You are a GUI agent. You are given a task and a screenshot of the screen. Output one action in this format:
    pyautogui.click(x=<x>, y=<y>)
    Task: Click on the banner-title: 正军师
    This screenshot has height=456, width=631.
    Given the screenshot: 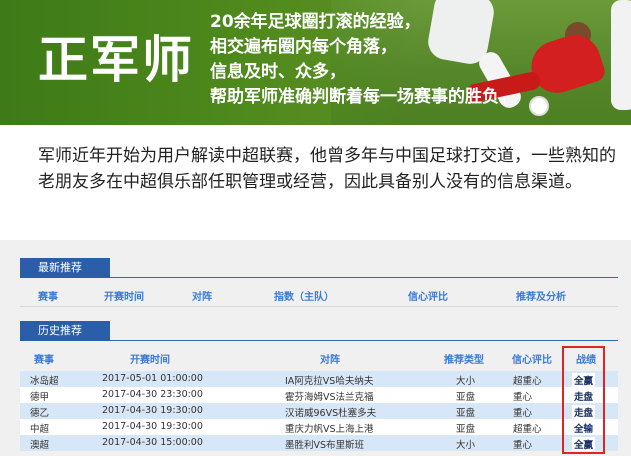 What is the action you would take?
    pyautogui.click(x=116, y=60)
    